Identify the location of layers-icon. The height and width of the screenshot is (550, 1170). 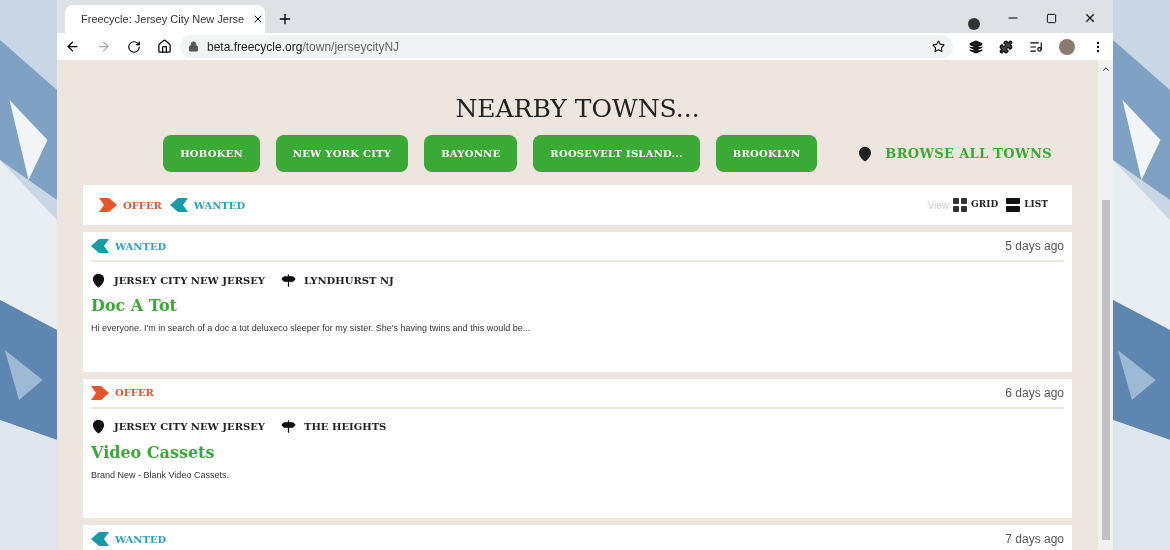
(976, 46).